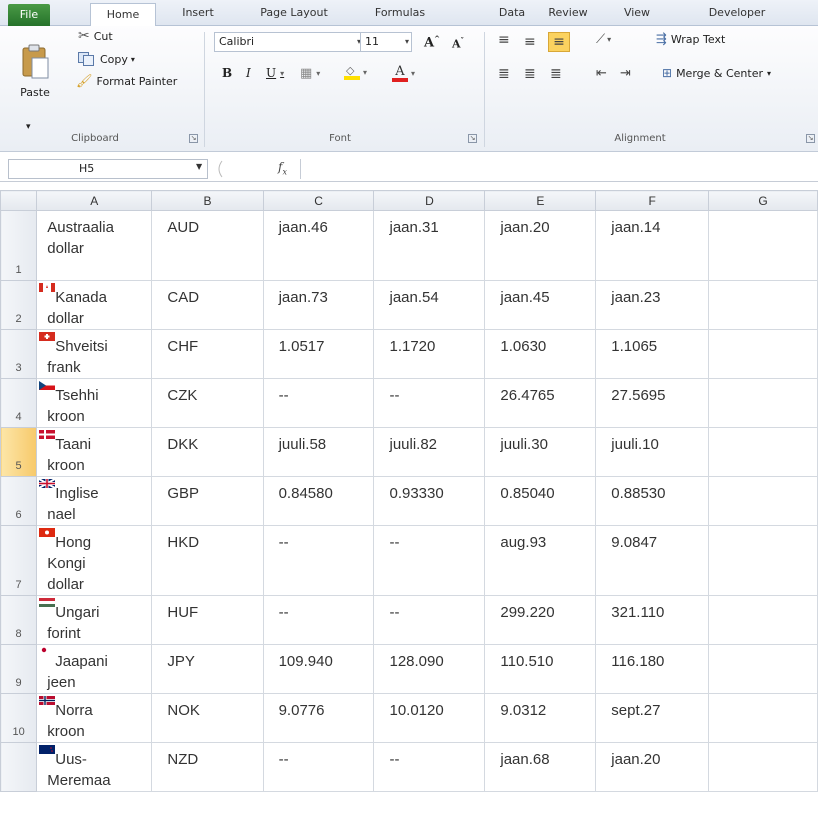  Describe the element at coordinates (19, 200) in the screenshot. I see `select-all-corner` at that location.